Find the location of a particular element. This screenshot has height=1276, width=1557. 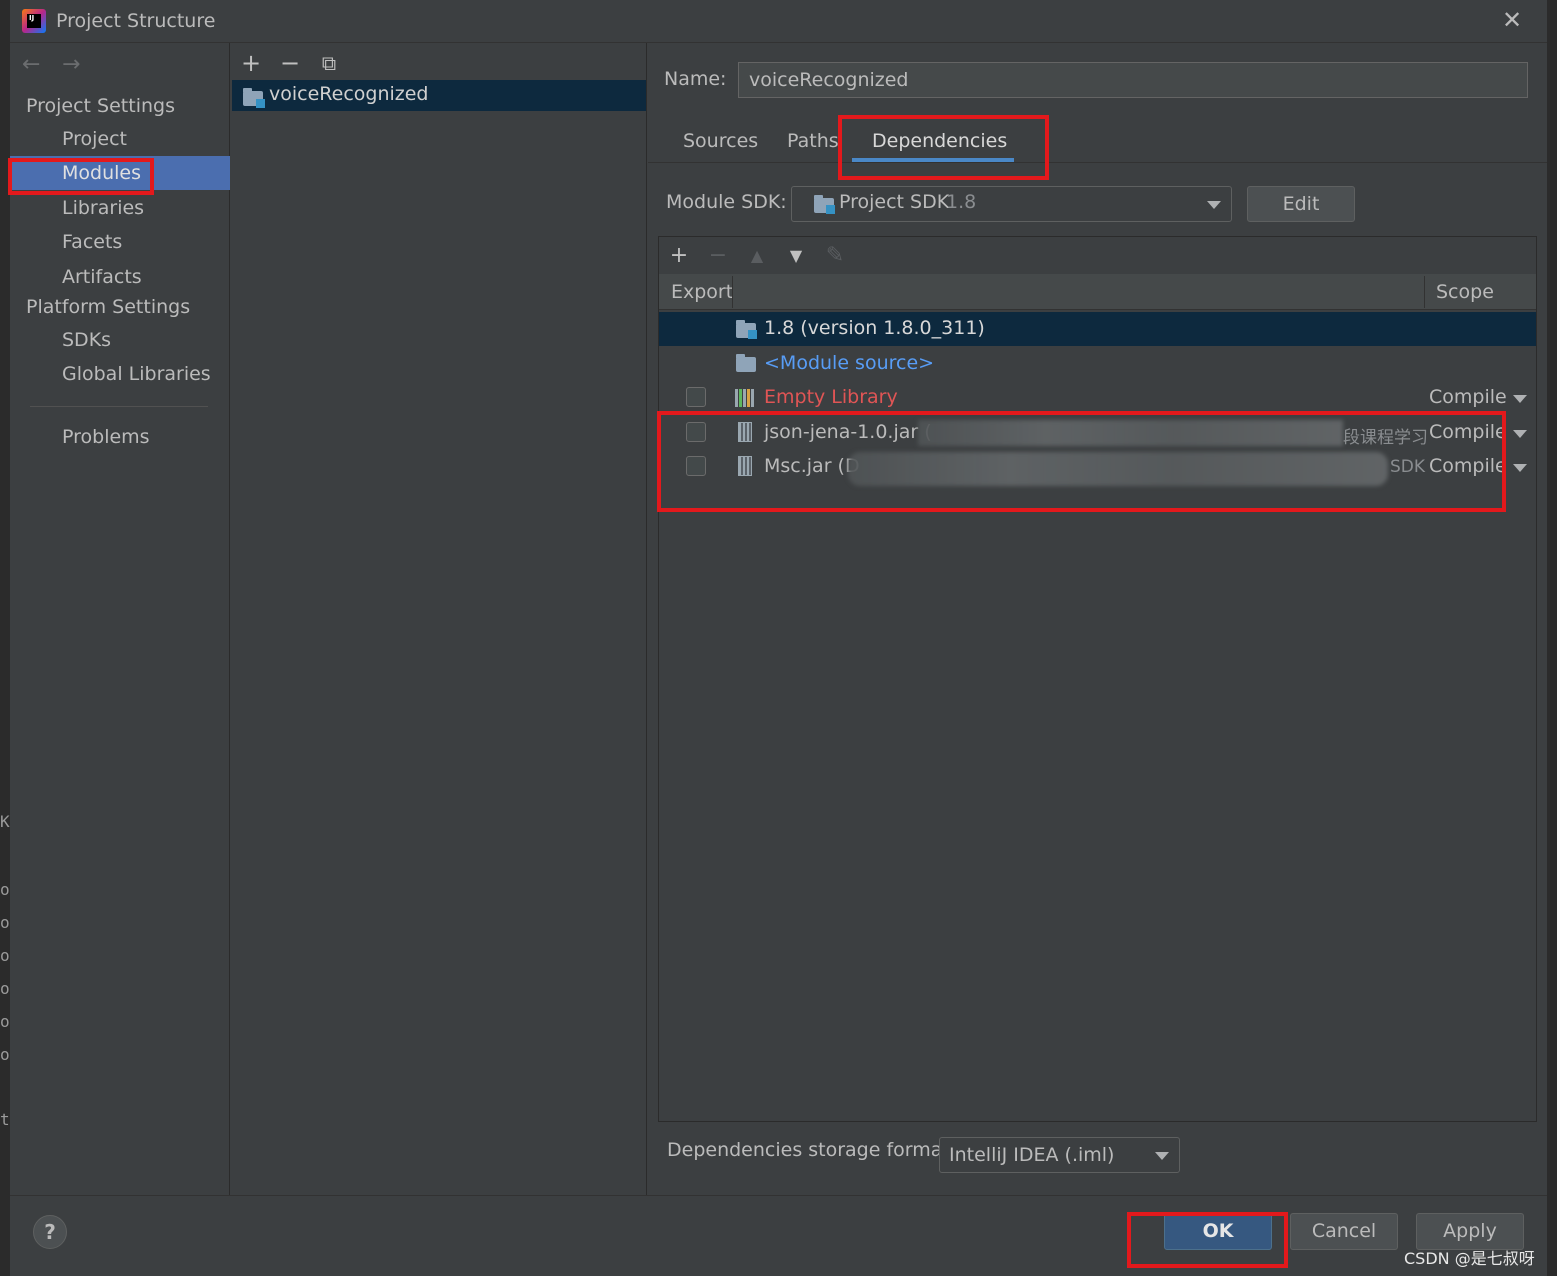

move-up-button: ▲ is located at coordinates (757, 256).